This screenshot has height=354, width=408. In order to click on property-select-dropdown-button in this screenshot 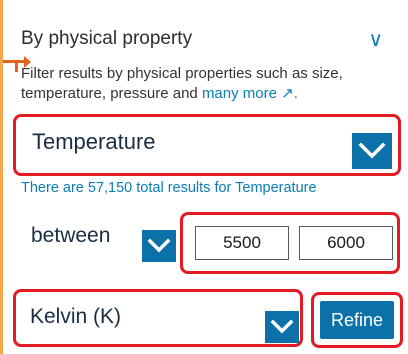, I will do `click(372, 151)`.